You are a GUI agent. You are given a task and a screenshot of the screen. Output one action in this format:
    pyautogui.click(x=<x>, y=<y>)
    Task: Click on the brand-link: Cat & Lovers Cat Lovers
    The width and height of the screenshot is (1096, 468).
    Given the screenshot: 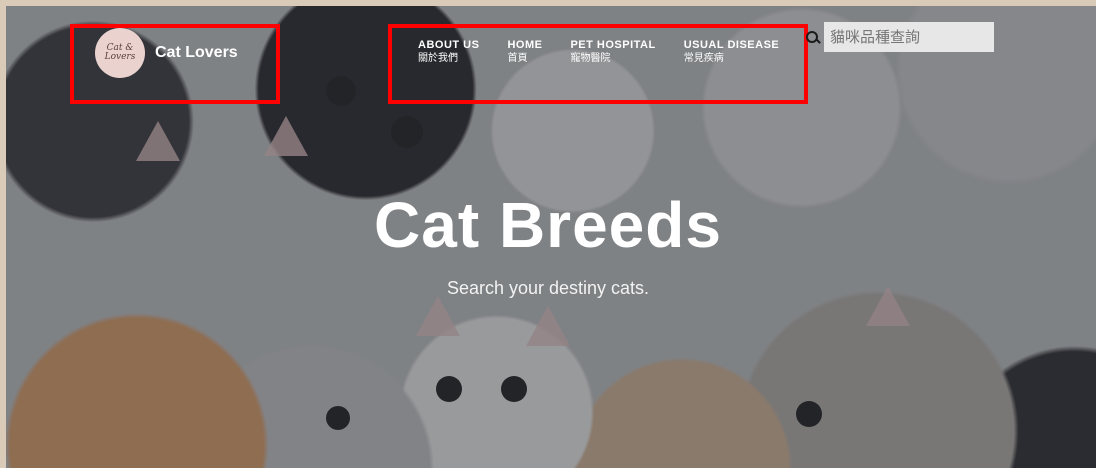 What is the action you would take?
    pyautogui.click(x=166, y=53)
    